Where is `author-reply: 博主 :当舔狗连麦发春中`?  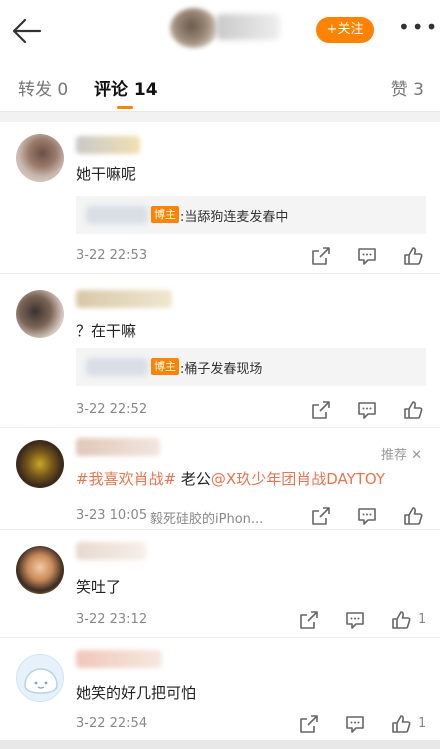 author-reply: 博主 :当舔狗连麦发春中 is located at coordinates (251, 215).